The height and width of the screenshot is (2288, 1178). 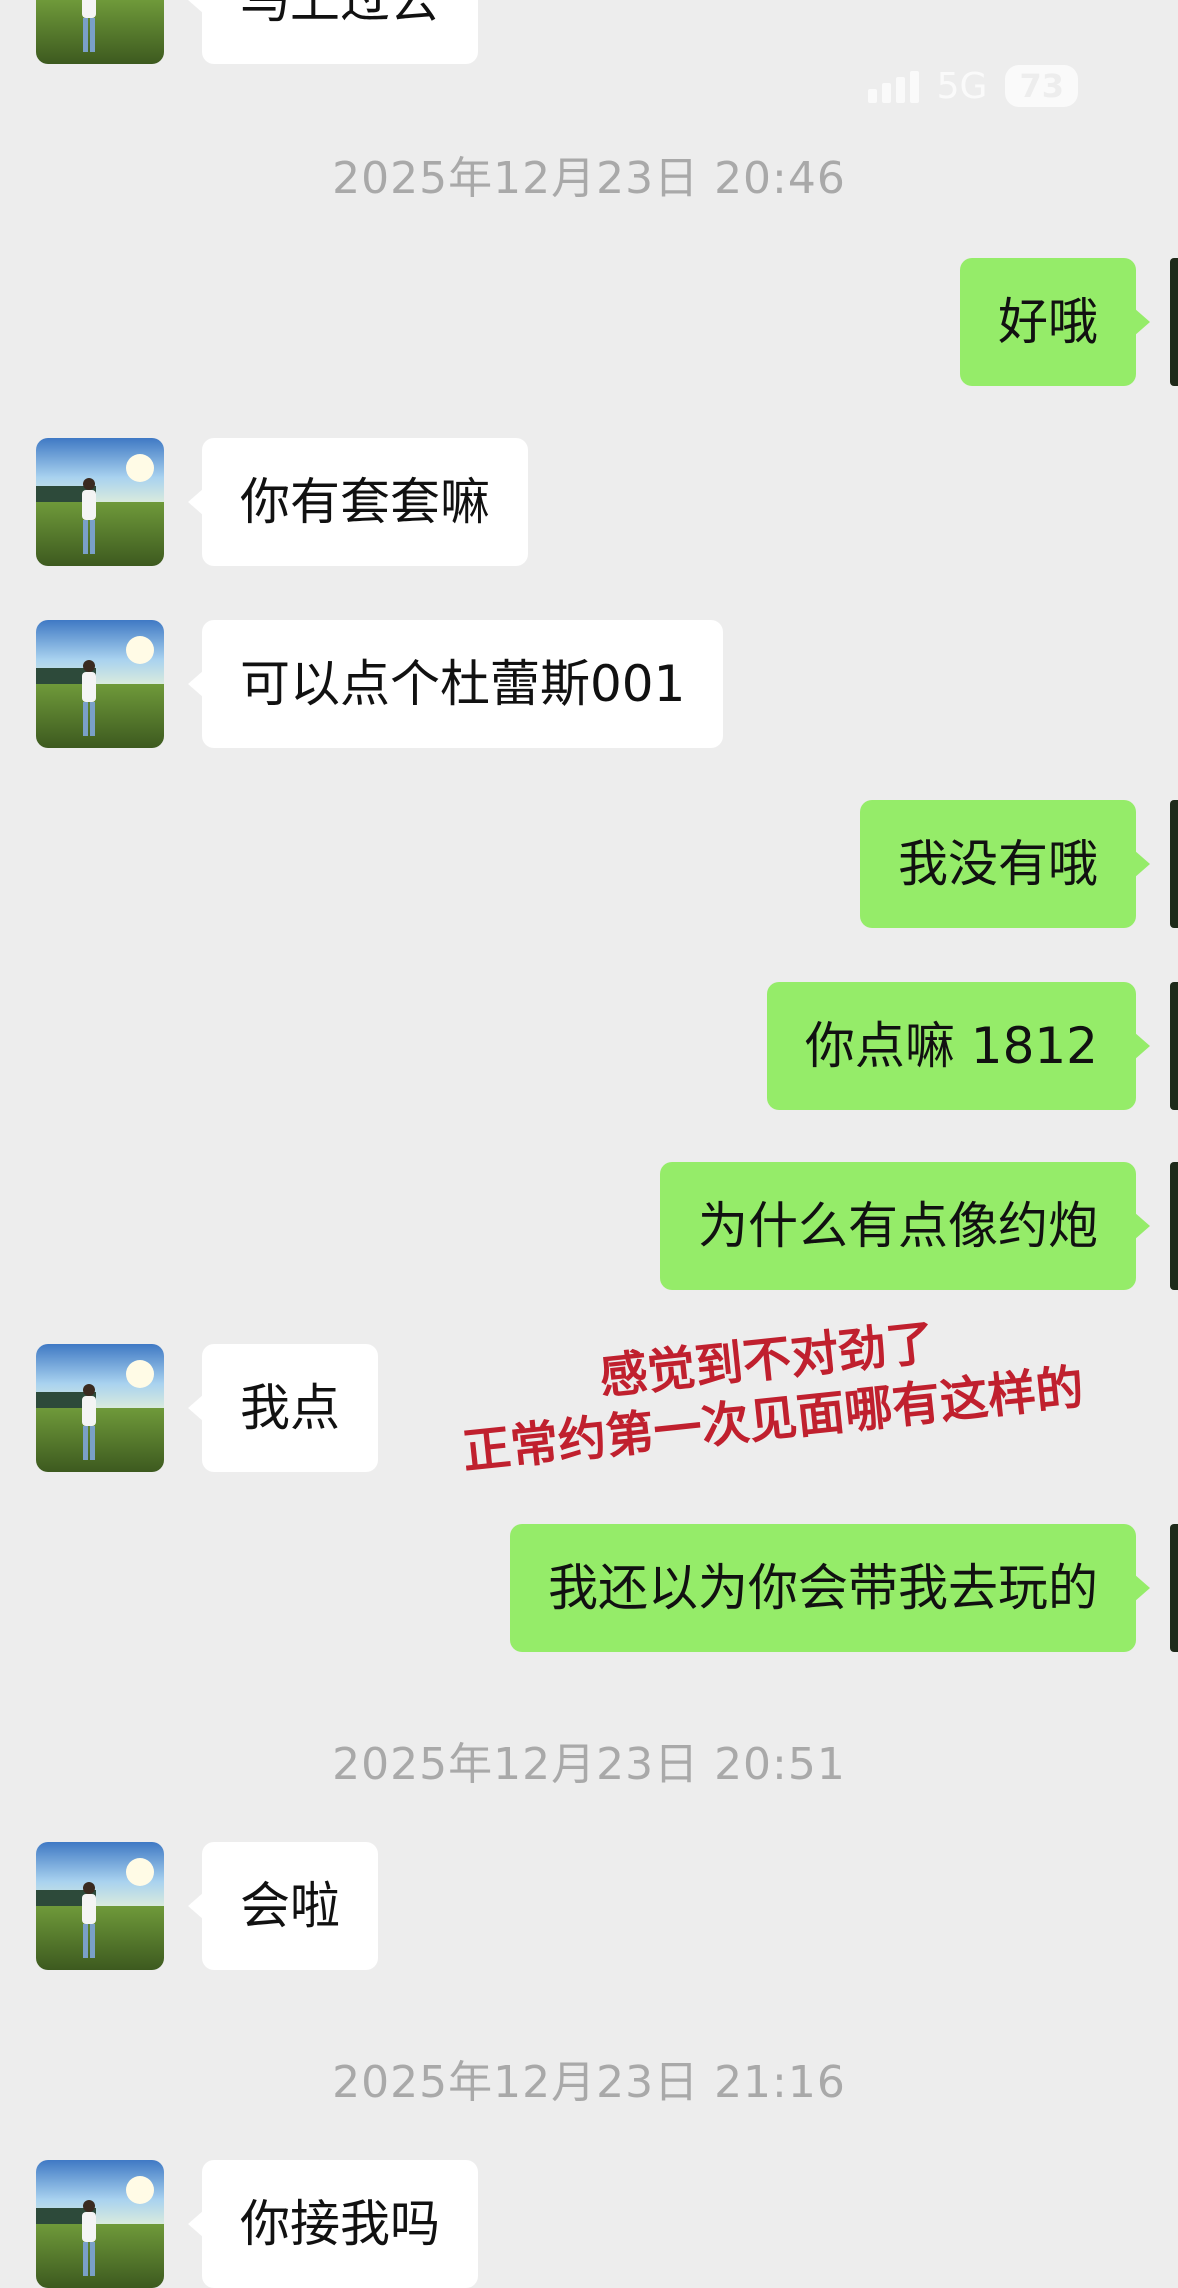 What do you see at coordinates (283, 1408) in the screenshot?
I see `message-bubble-incoming: 我点` at bounding box center [283, 1408].